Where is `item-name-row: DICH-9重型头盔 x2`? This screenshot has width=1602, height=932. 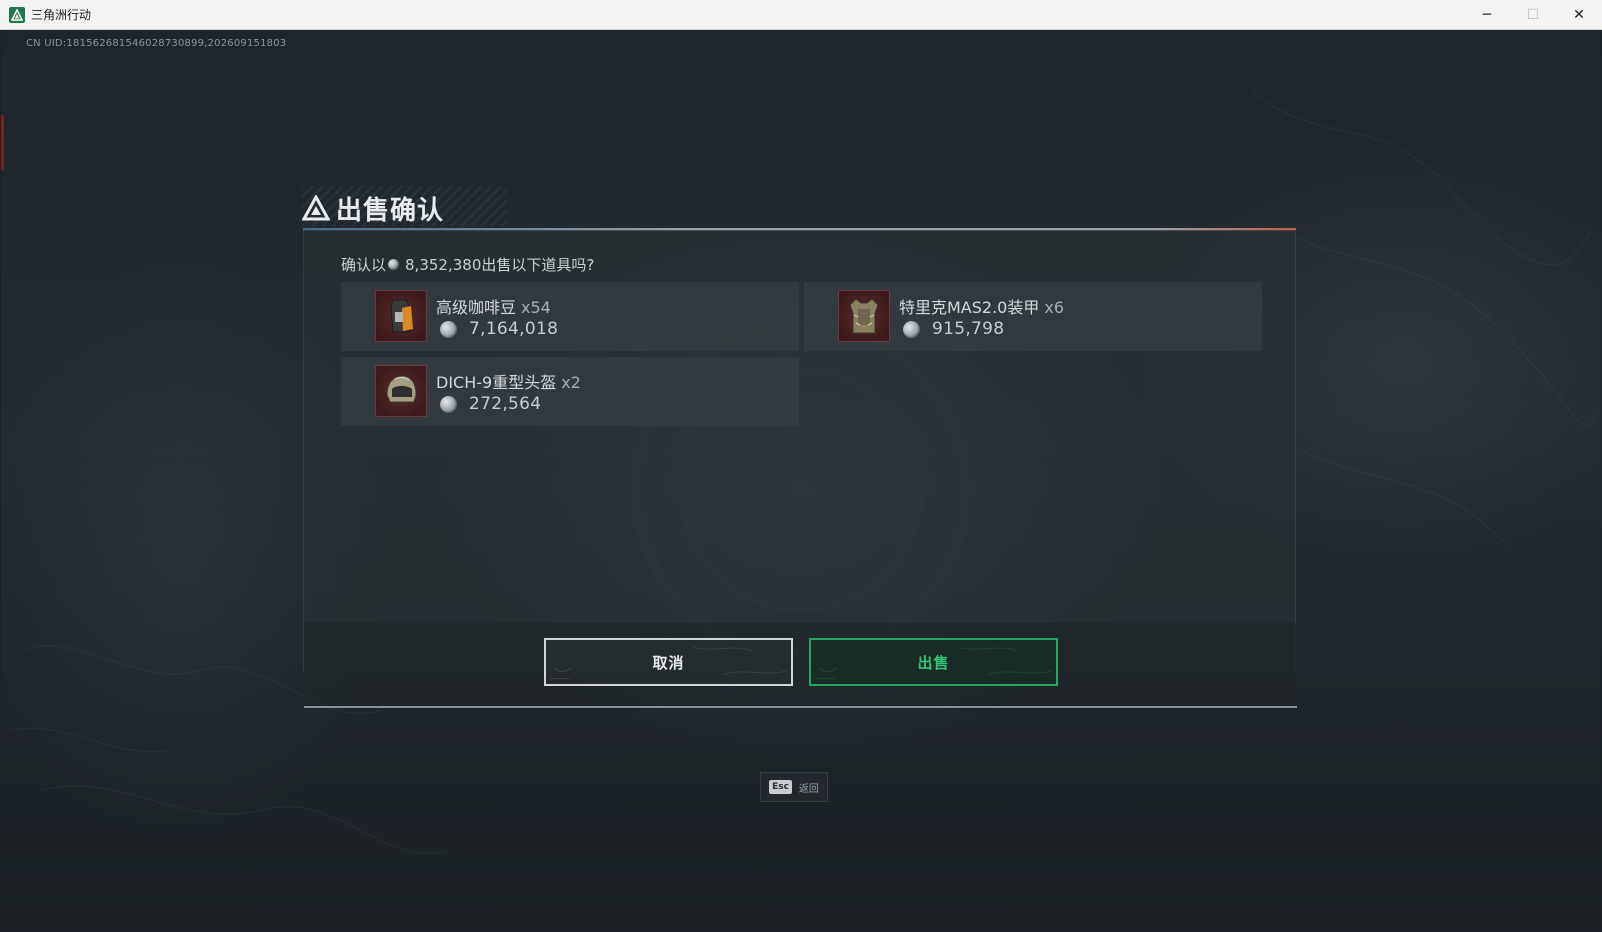
item-name-row: DICH-9重型头盔 x2 is located at coordinates (508, 381).